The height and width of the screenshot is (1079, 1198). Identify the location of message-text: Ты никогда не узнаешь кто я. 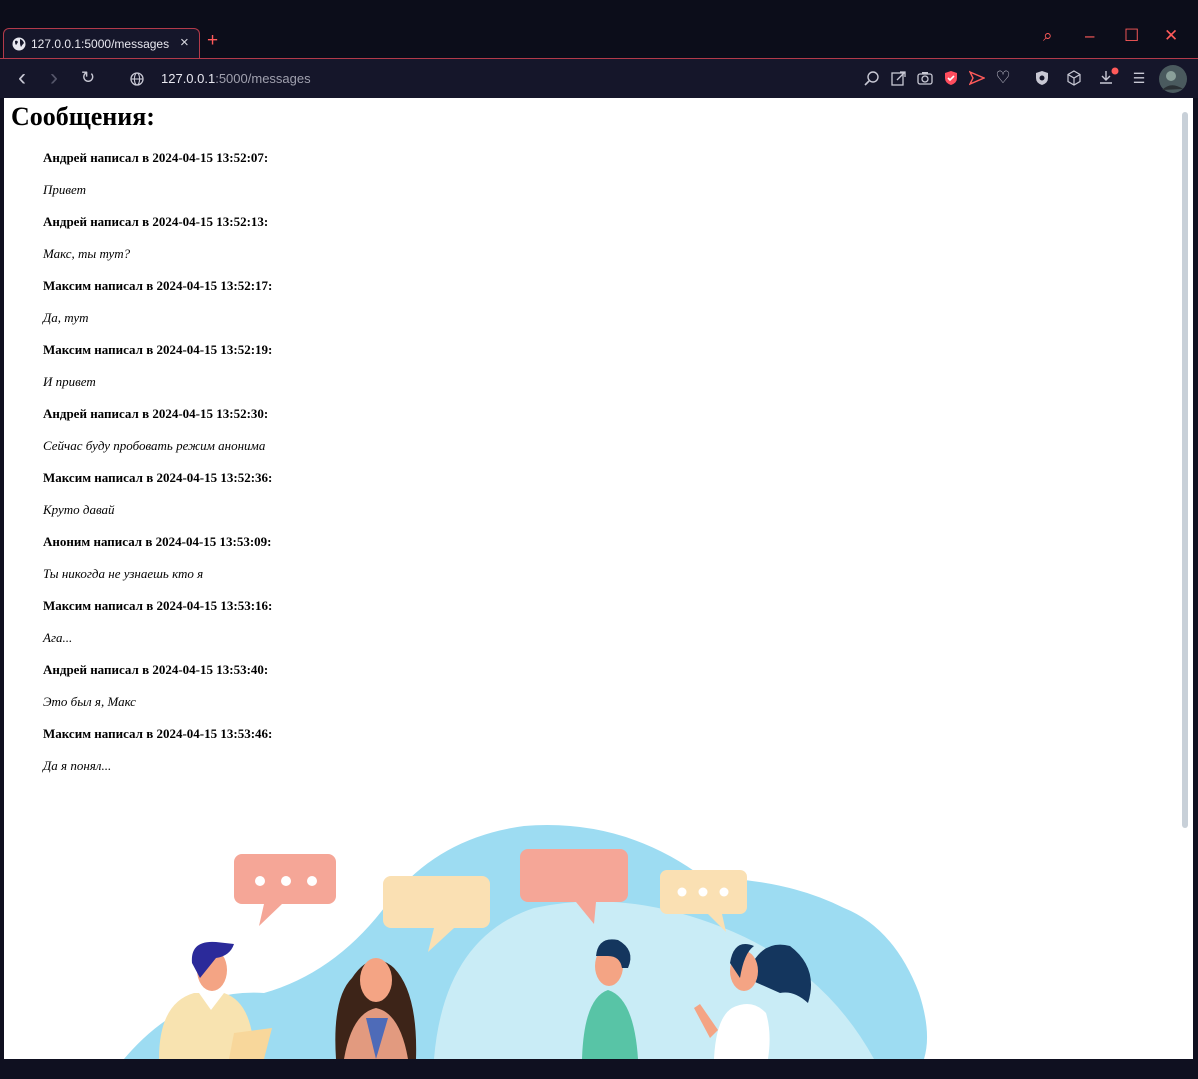
(123, 573).